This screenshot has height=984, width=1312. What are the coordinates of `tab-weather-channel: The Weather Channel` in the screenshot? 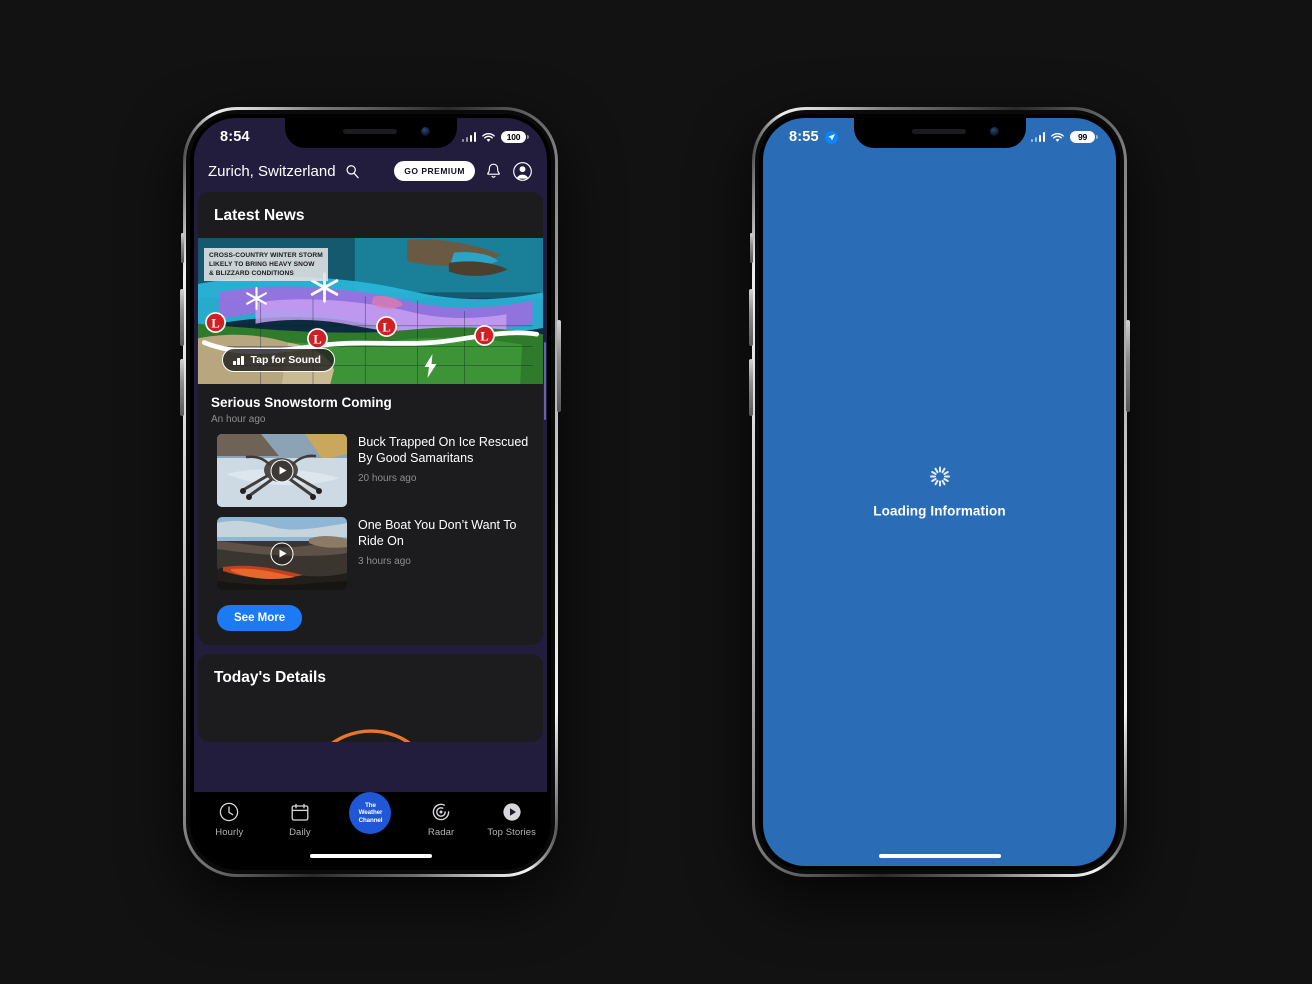 It's located at (370, 813).